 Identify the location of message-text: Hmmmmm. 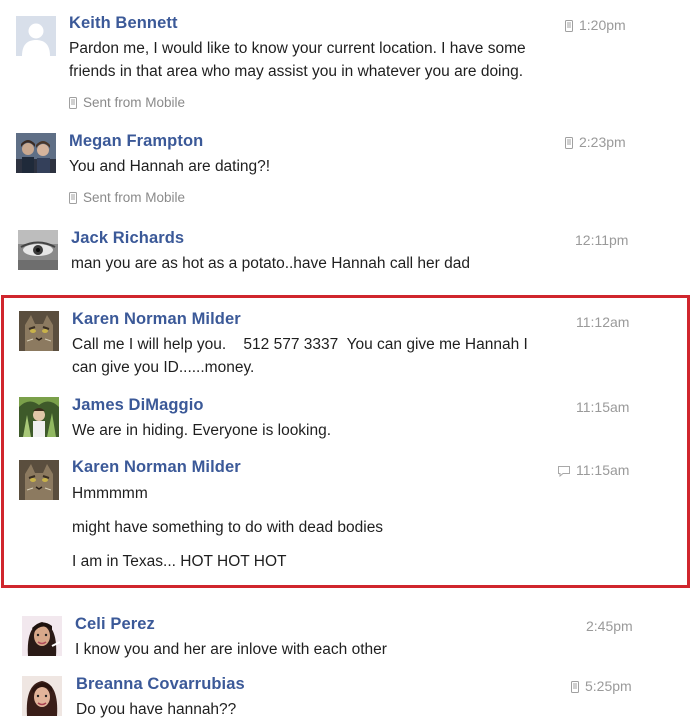
(110, 493).